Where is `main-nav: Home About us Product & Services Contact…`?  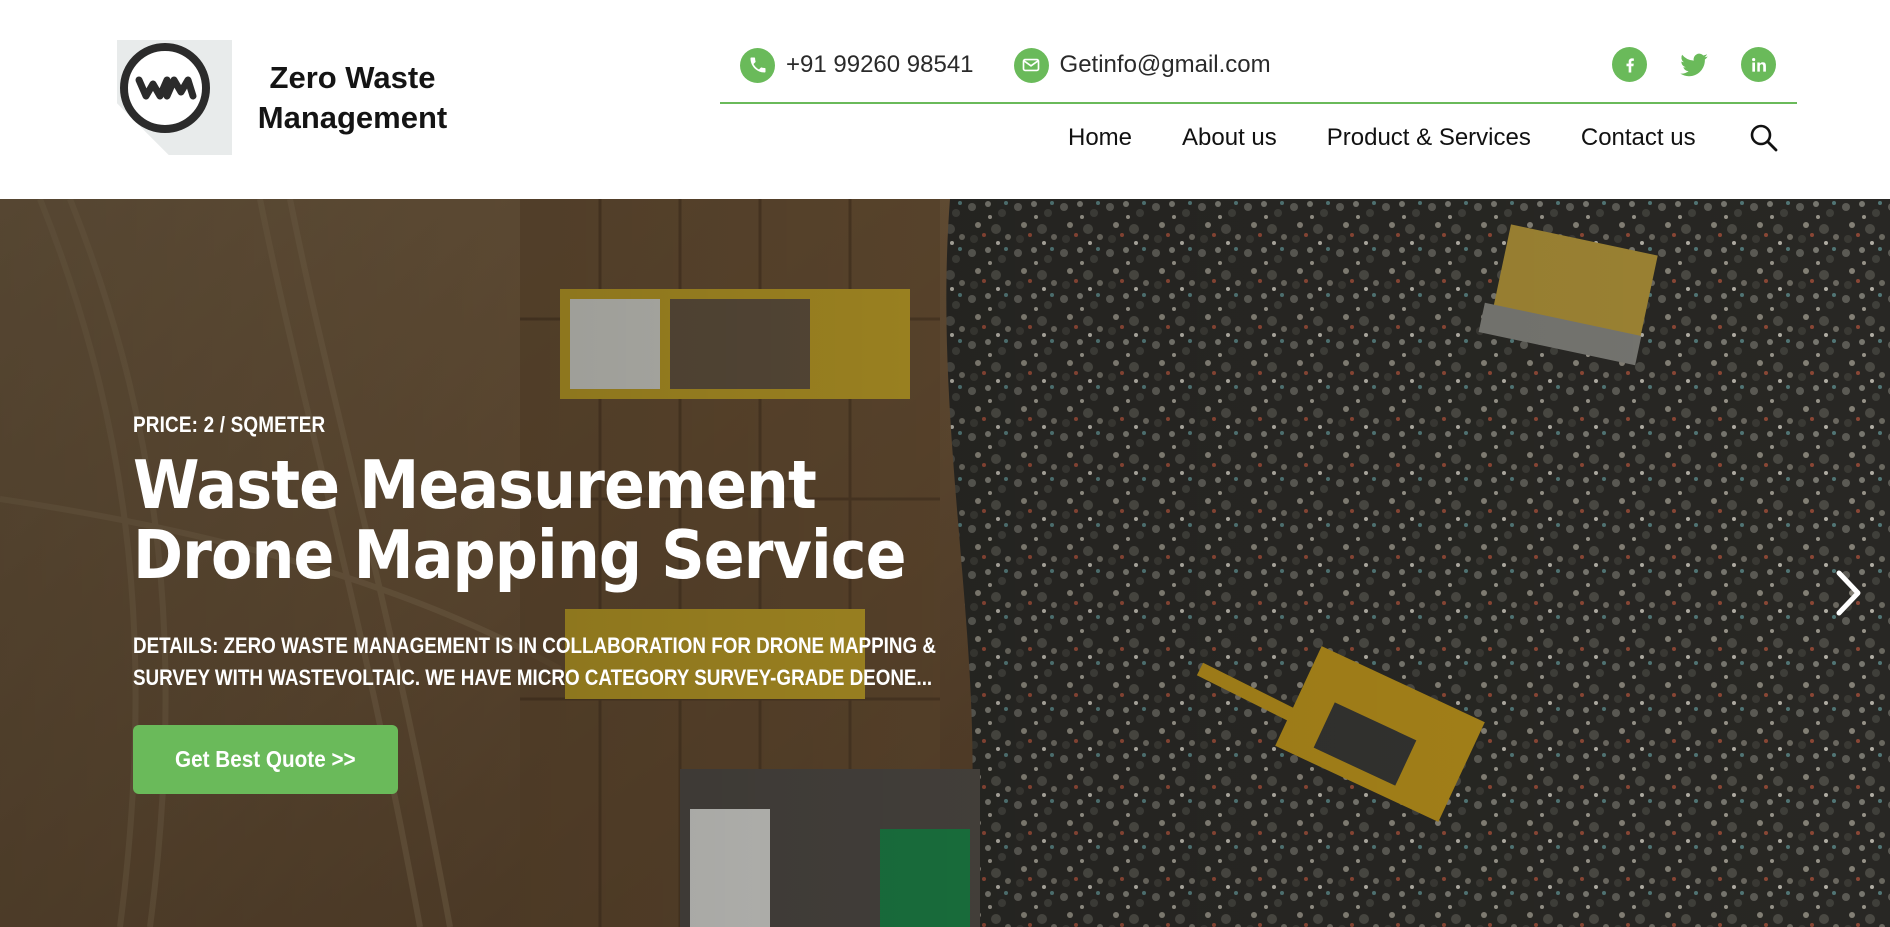
main-nav: Home About us Product & Services Contact… is located at coordinates (1407, 138).